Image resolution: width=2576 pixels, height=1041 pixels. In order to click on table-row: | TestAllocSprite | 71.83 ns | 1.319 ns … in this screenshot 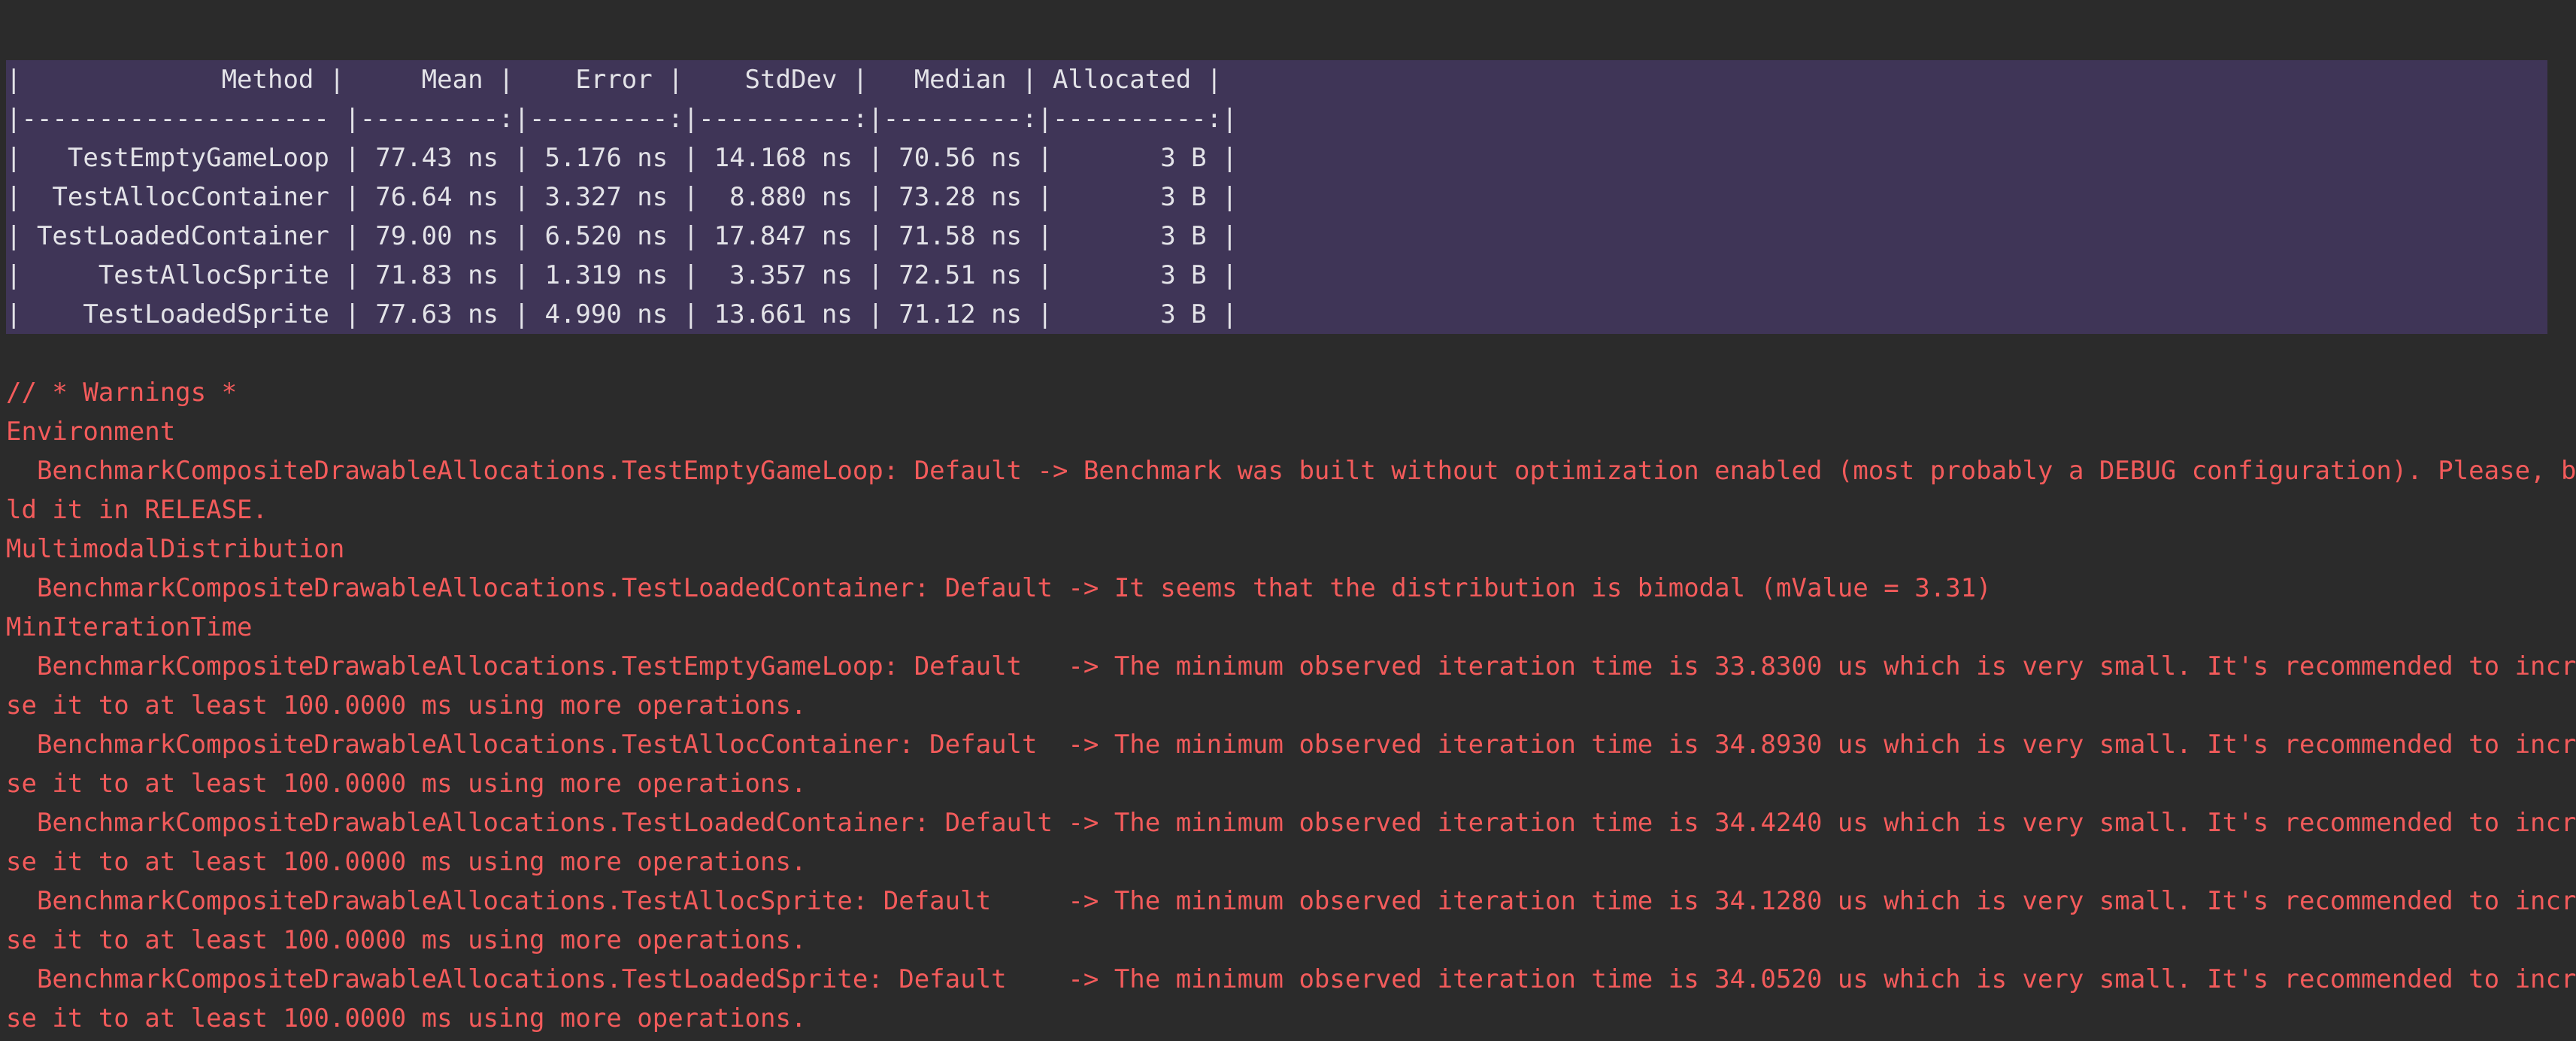, I will do `click(622, 275)`.